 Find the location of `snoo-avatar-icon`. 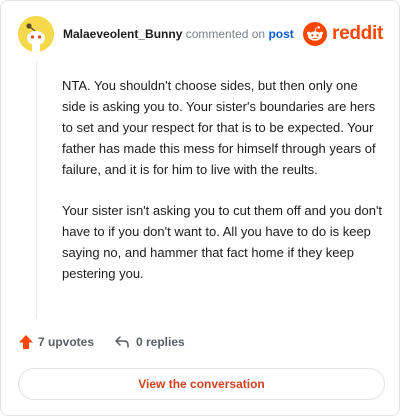

snoo-avatar-icon is located at coordinates (36, 34).